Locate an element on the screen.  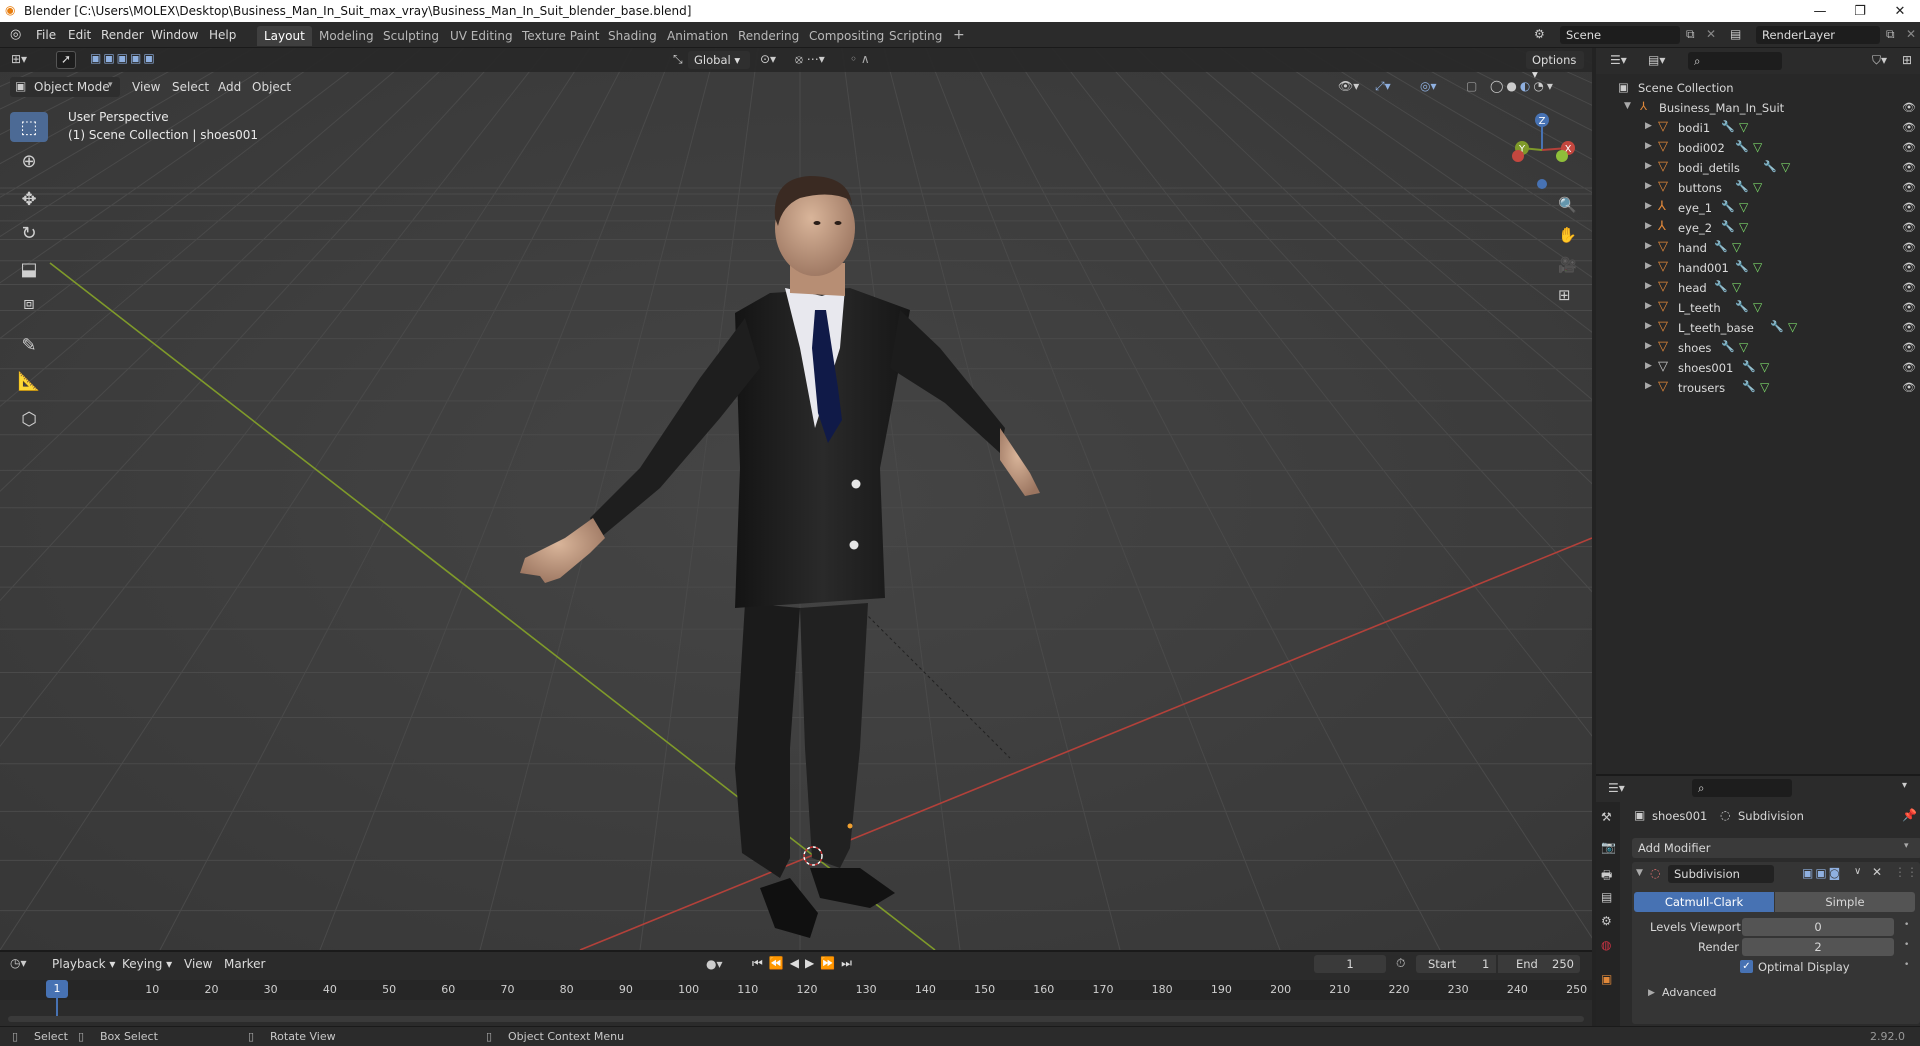
modifier-dropdown-icon: ∨ is located at coordinates (1857, 871).